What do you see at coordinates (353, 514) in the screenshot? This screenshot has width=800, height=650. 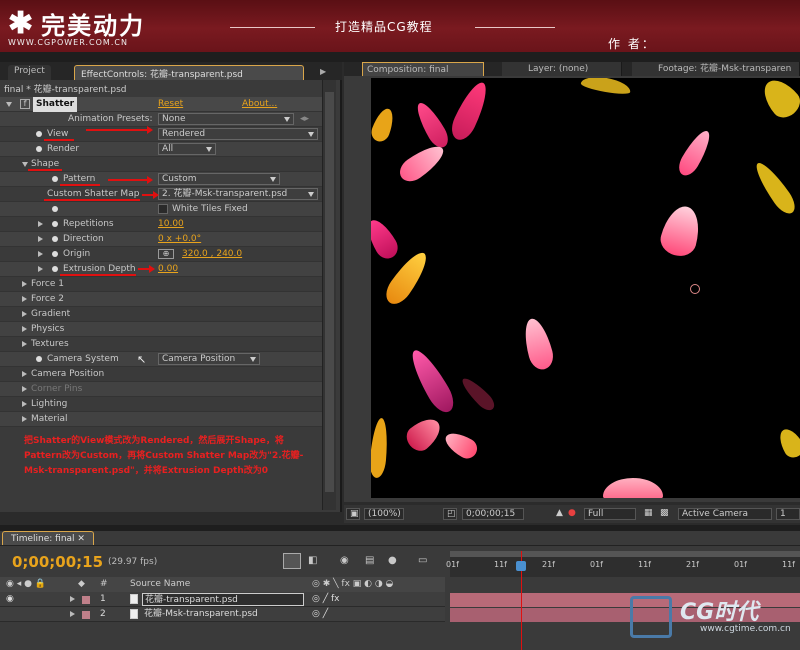 I see `always-preview-icon: ▣` at bounding box center [353, 514].